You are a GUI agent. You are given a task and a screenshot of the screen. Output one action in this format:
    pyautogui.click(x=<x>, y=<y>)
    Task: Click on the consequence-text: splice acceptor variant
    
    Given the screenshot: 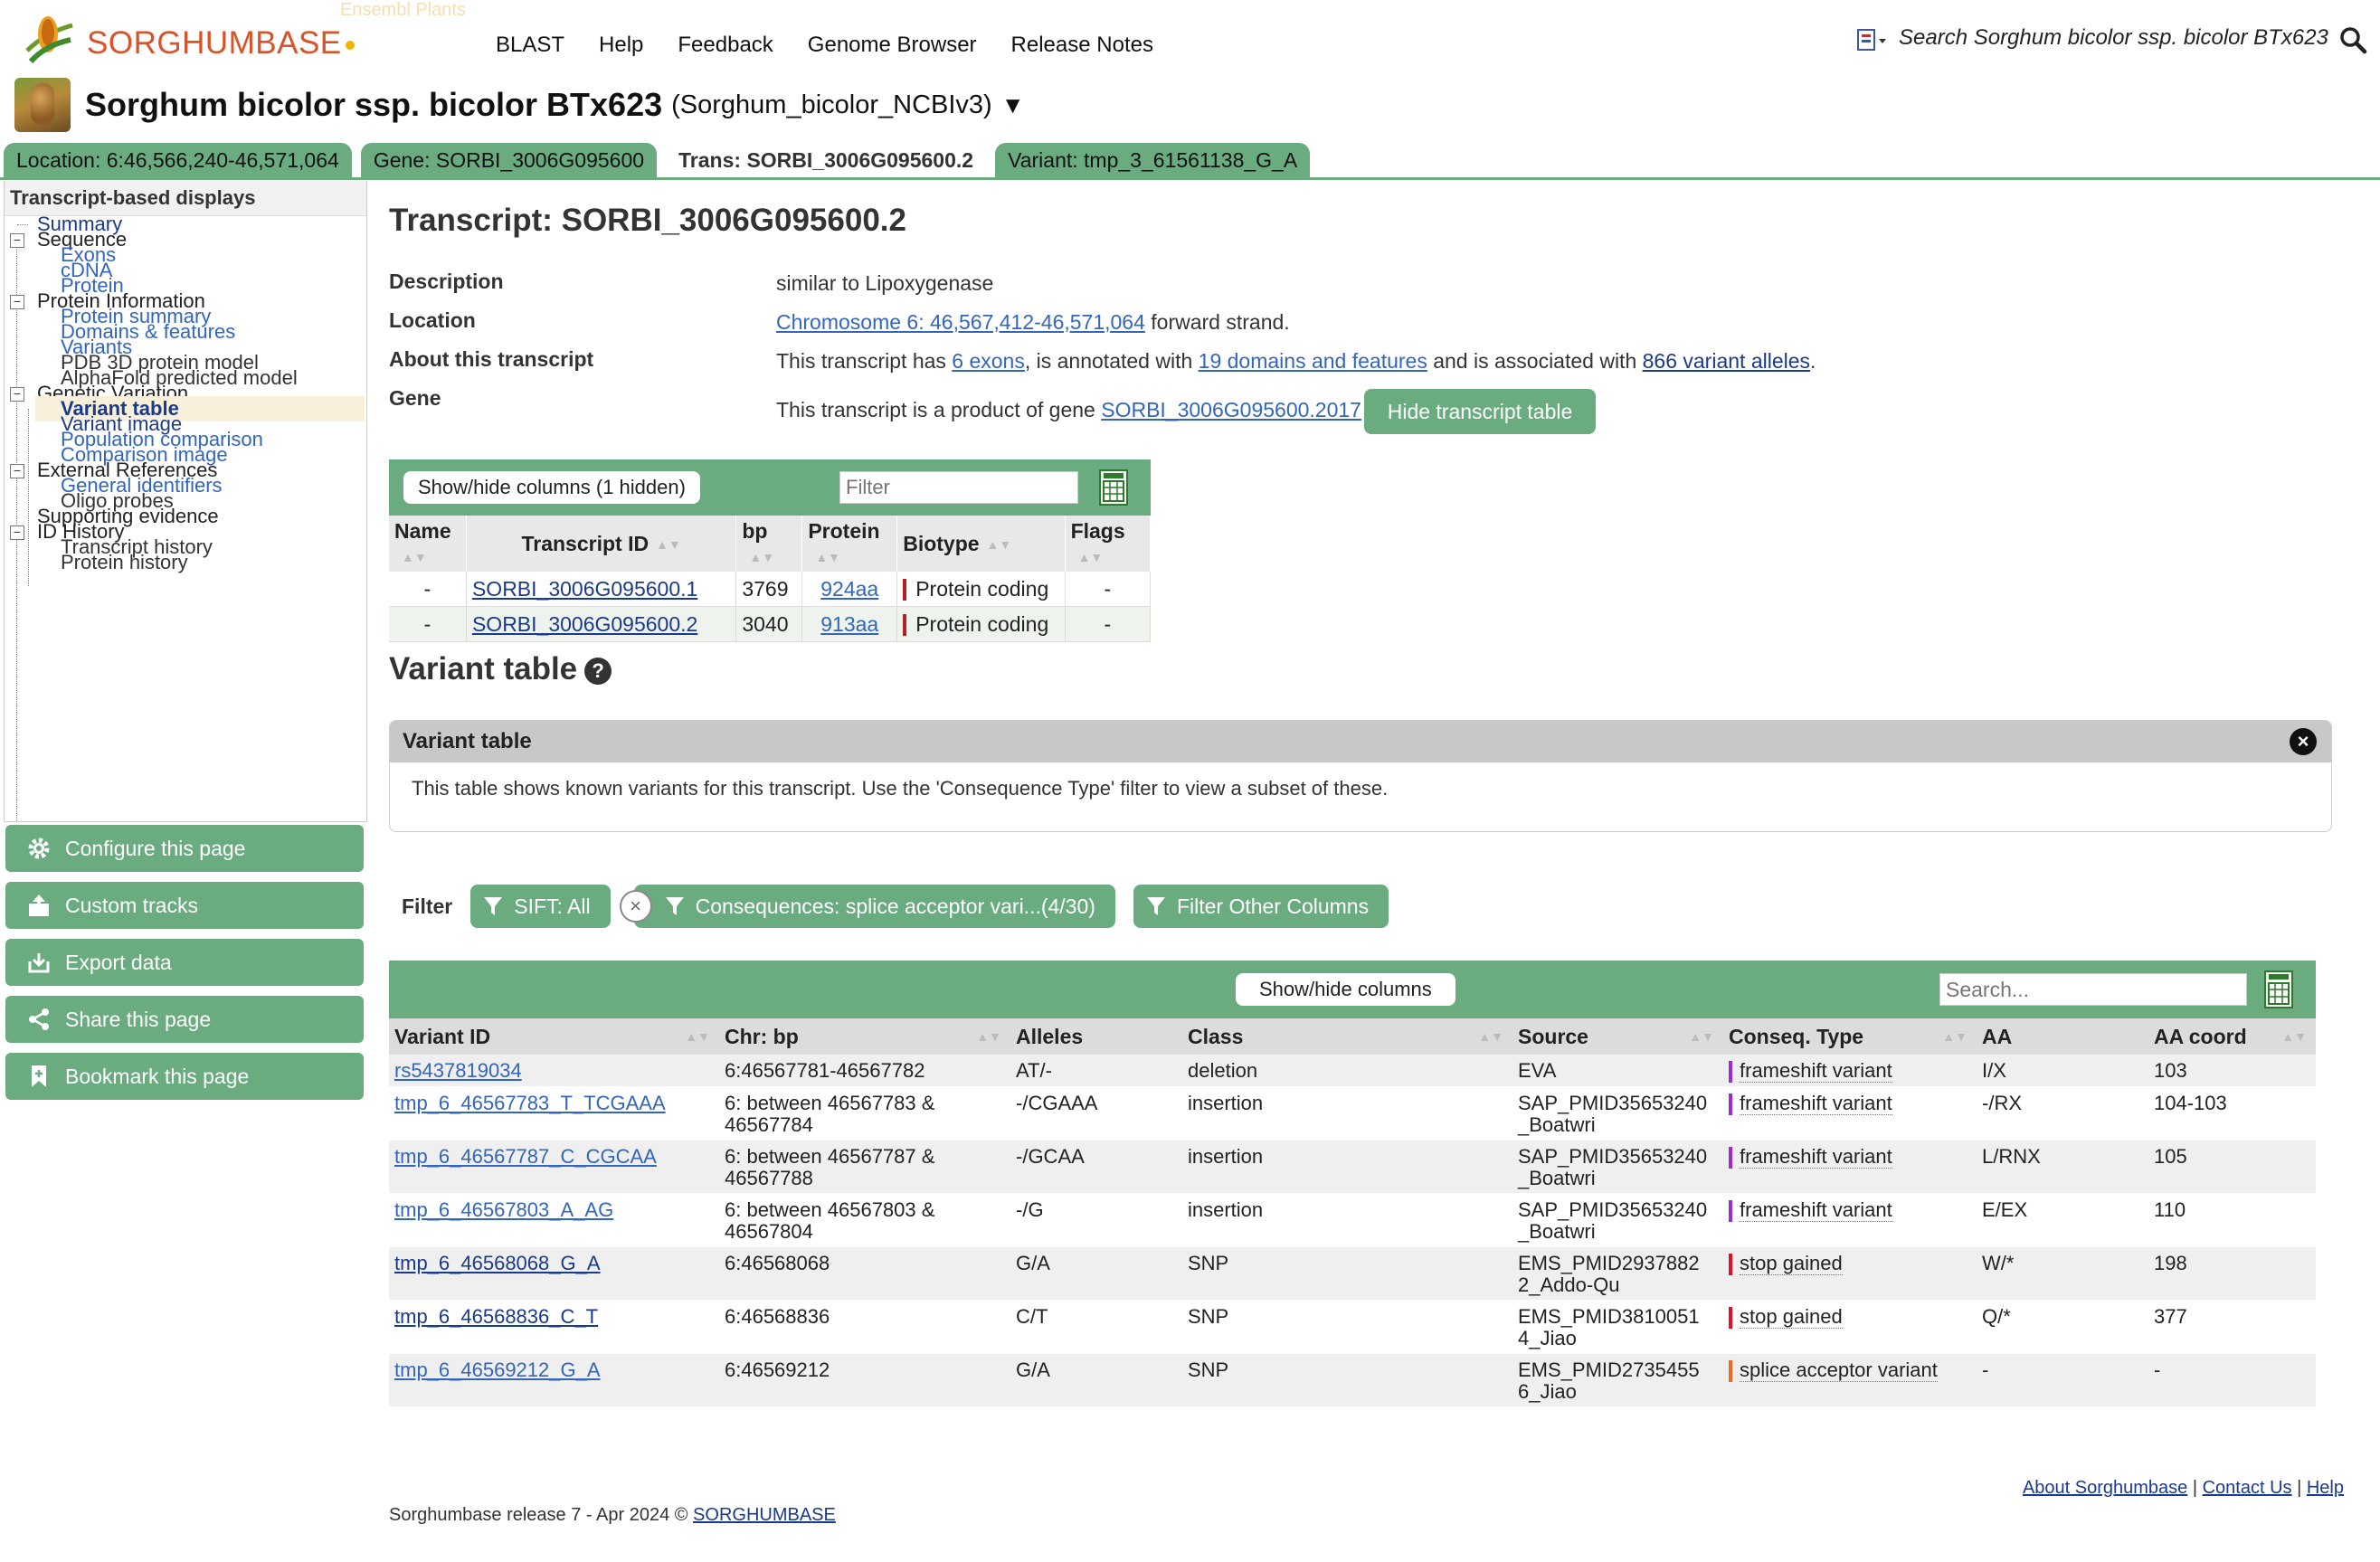 What is the action you would take?
    pyautogui.click(x=1839, y=1370)
    